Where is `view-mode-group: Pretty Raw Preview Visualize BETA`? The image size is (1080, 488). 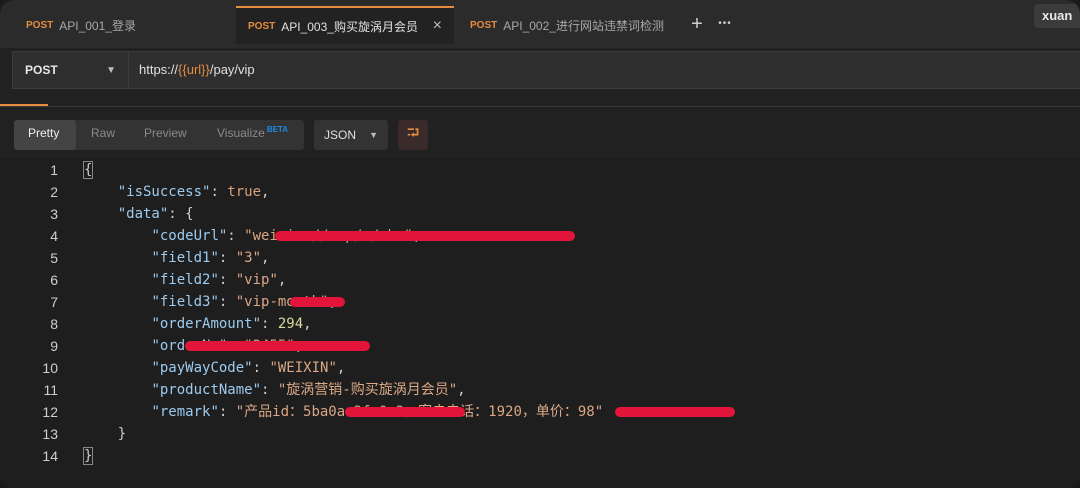
view-mode-group: Pretty Raw Preview Visualize BETA is located at coordinates (159, 135).